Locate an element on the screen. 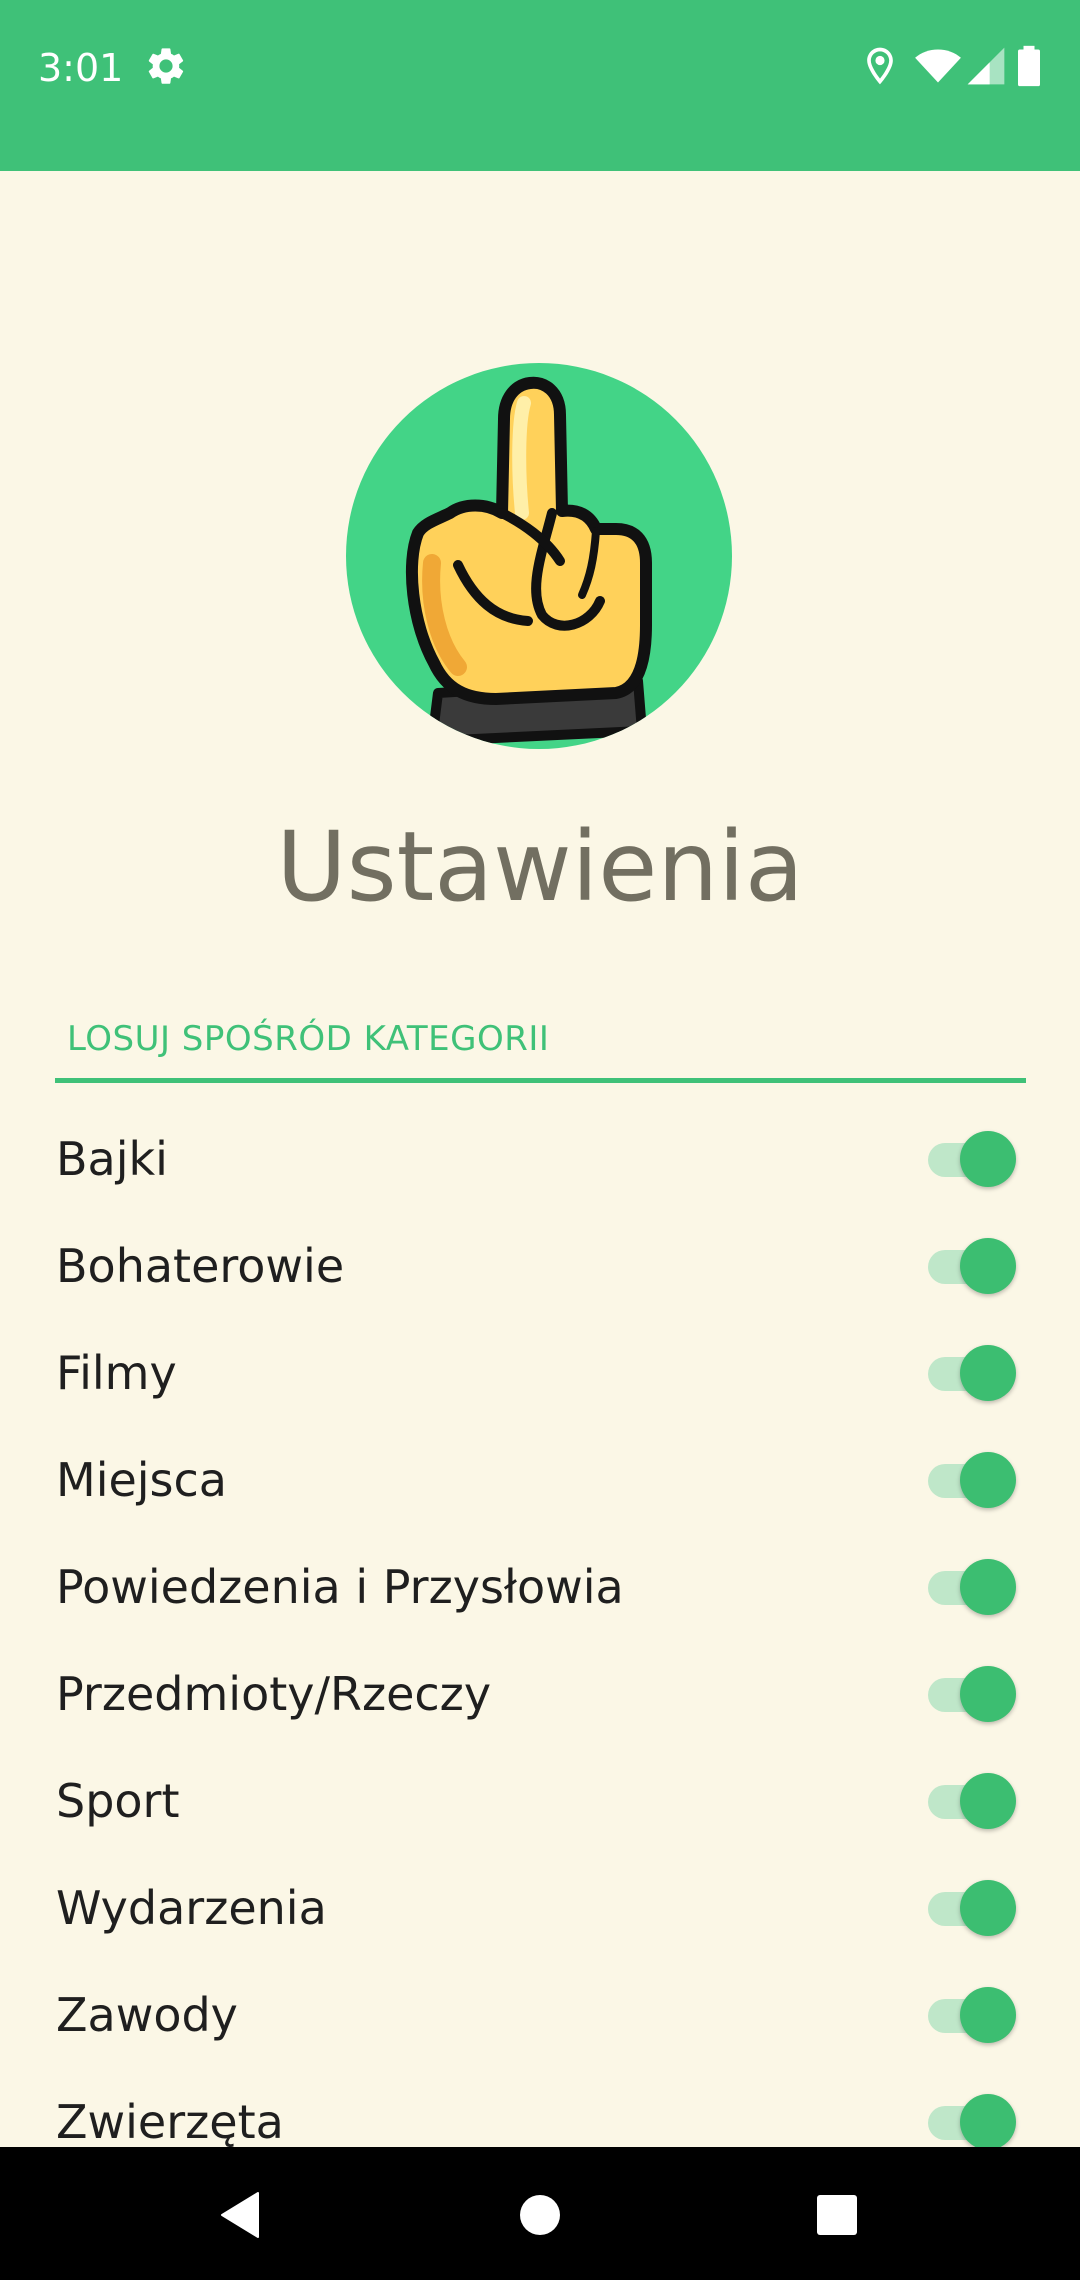 Image resolution: width=1080 pixels, height=2280 pixels. category-label: Bohaterowie is located at coordinates (200, 1265).